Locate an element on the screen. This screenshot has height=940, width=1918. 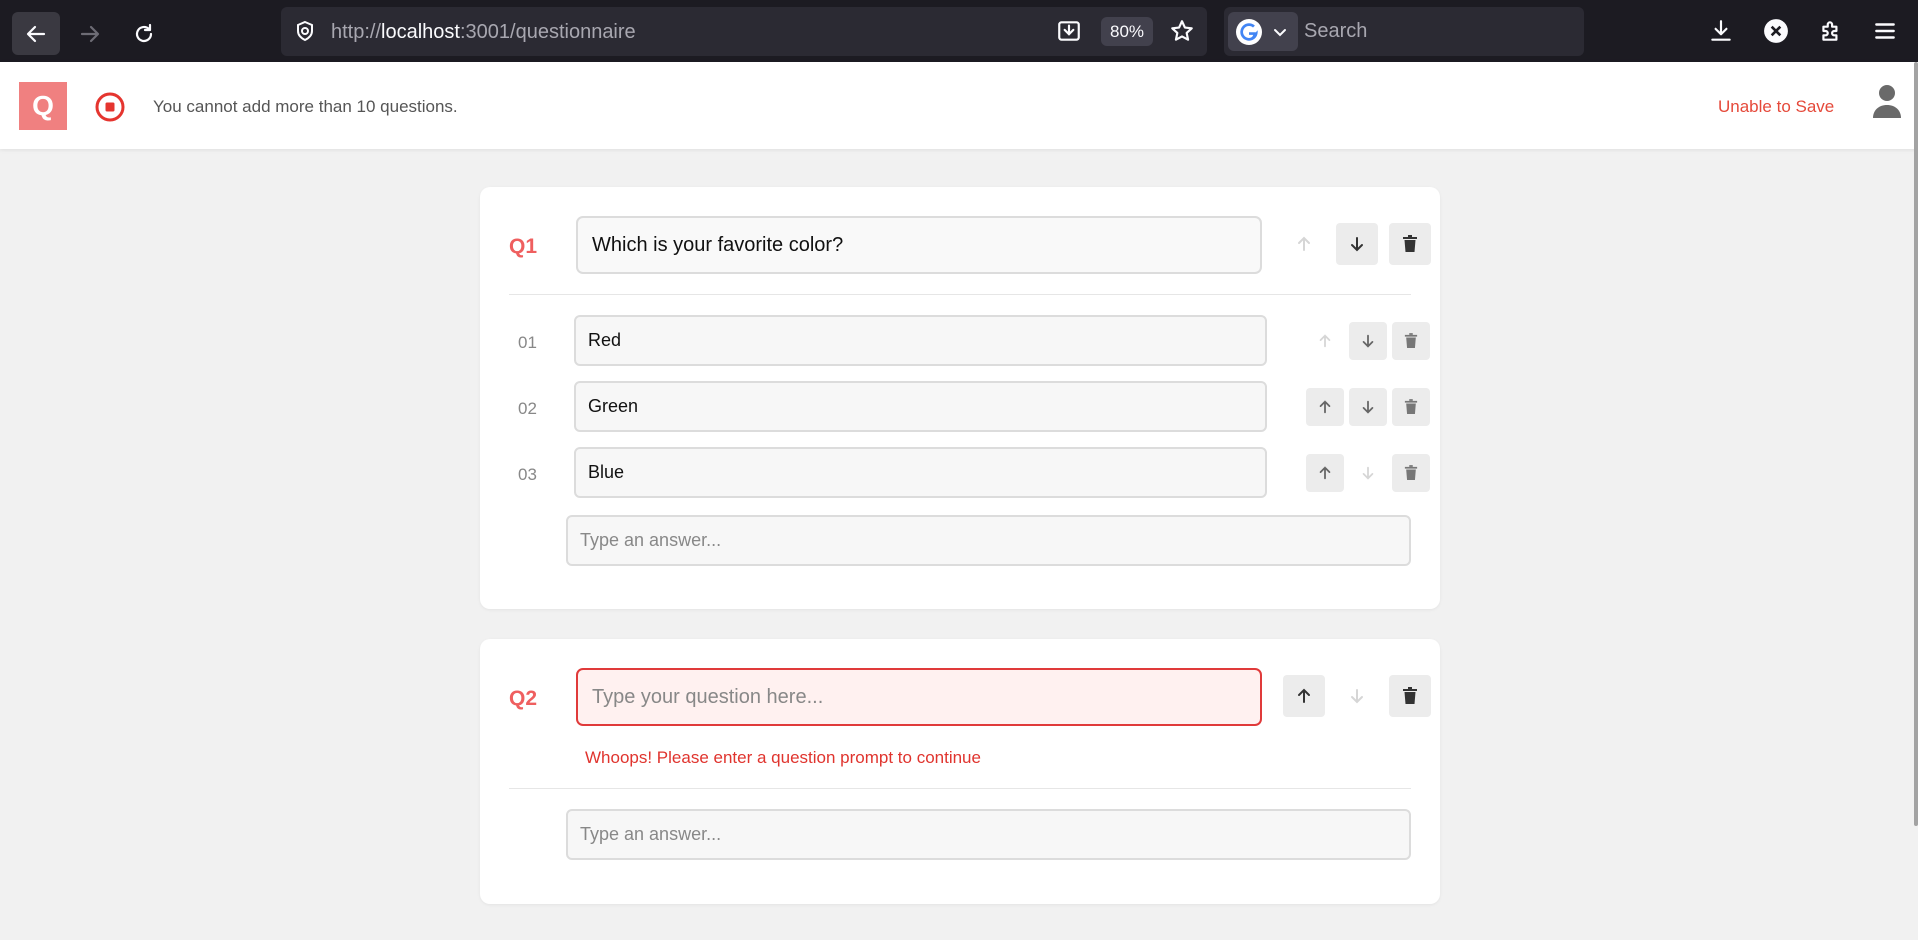
question-prompt-input: Which is your favorite color? is located at coordinates (919, 245).